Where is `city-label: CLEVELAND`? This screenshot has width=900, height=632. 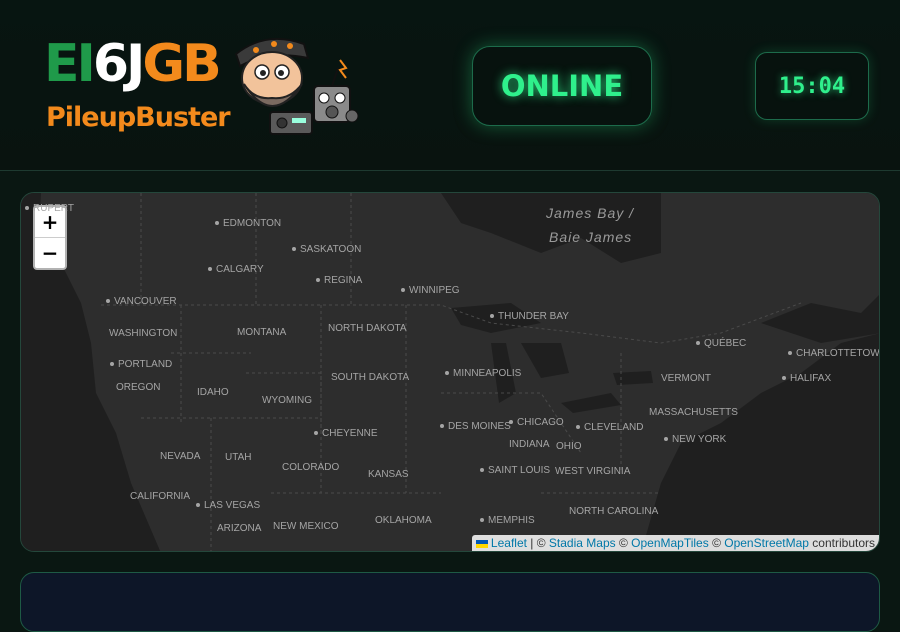
city-label: CLEVELAND is located at coordinates (609, 427).